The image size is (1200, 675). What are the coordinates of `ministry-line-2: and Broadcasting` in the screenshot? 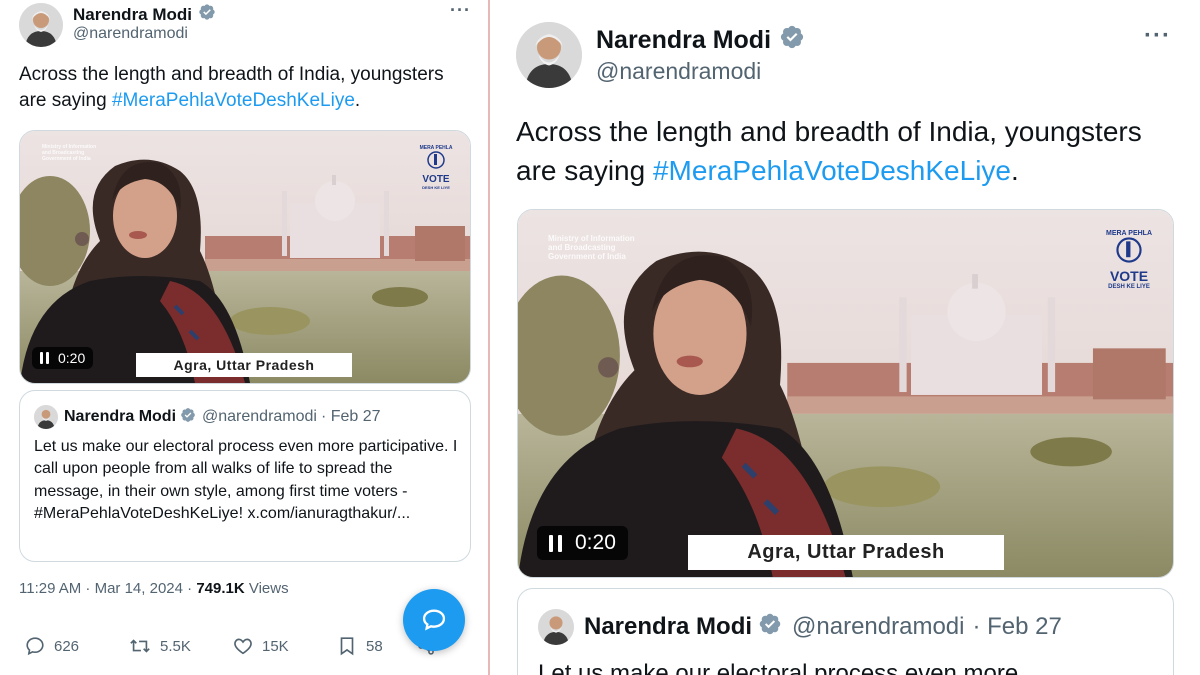 It's located at (582, 248).